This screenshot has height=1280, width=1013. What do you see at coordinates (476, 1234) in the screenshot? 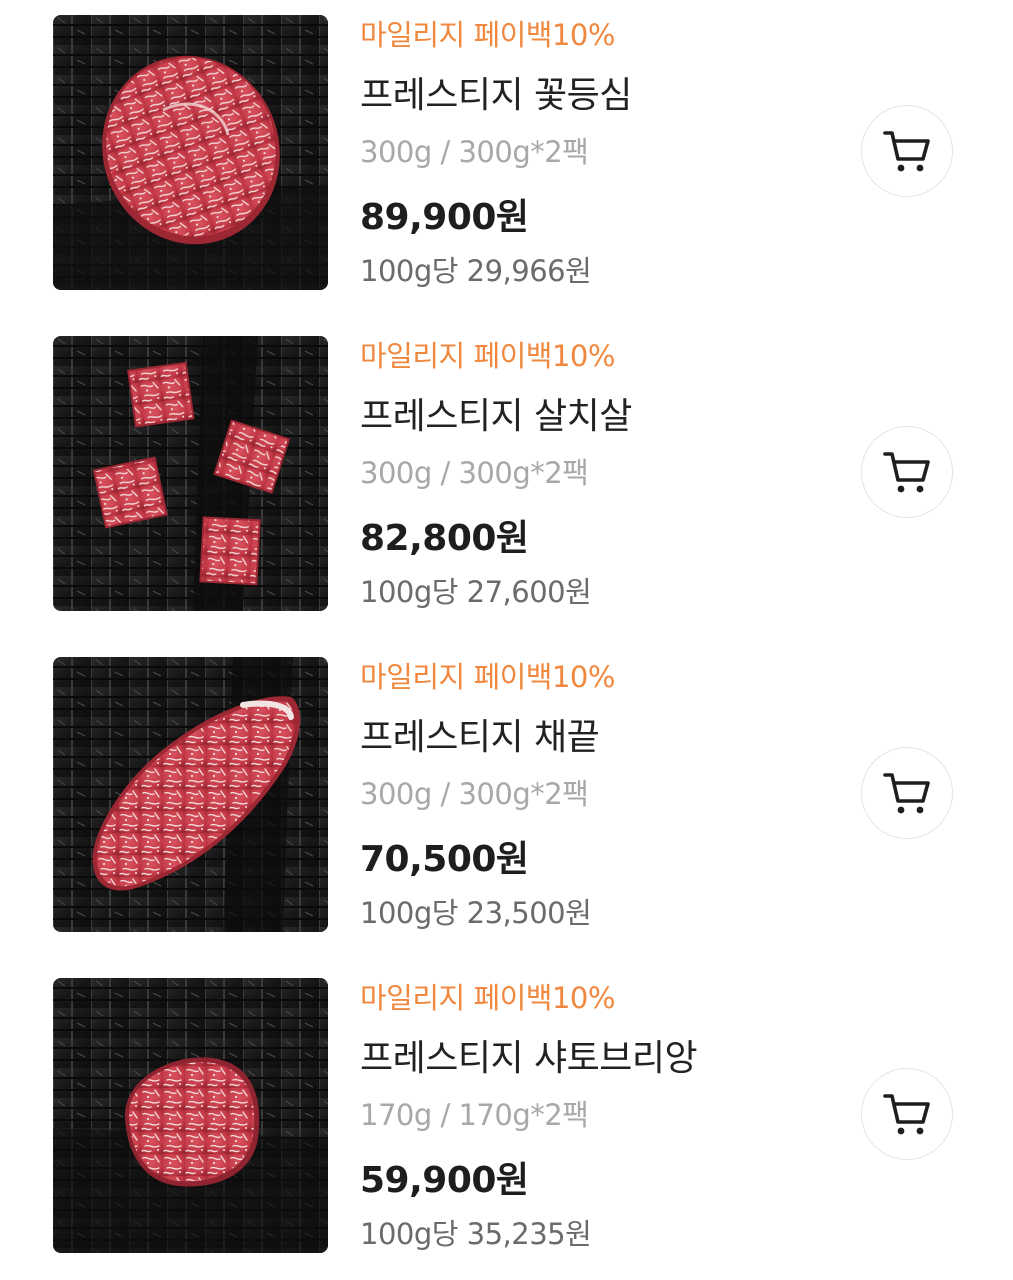
I see `unit-price: 100g당 35,235원` at bounding box center [476, 1234].